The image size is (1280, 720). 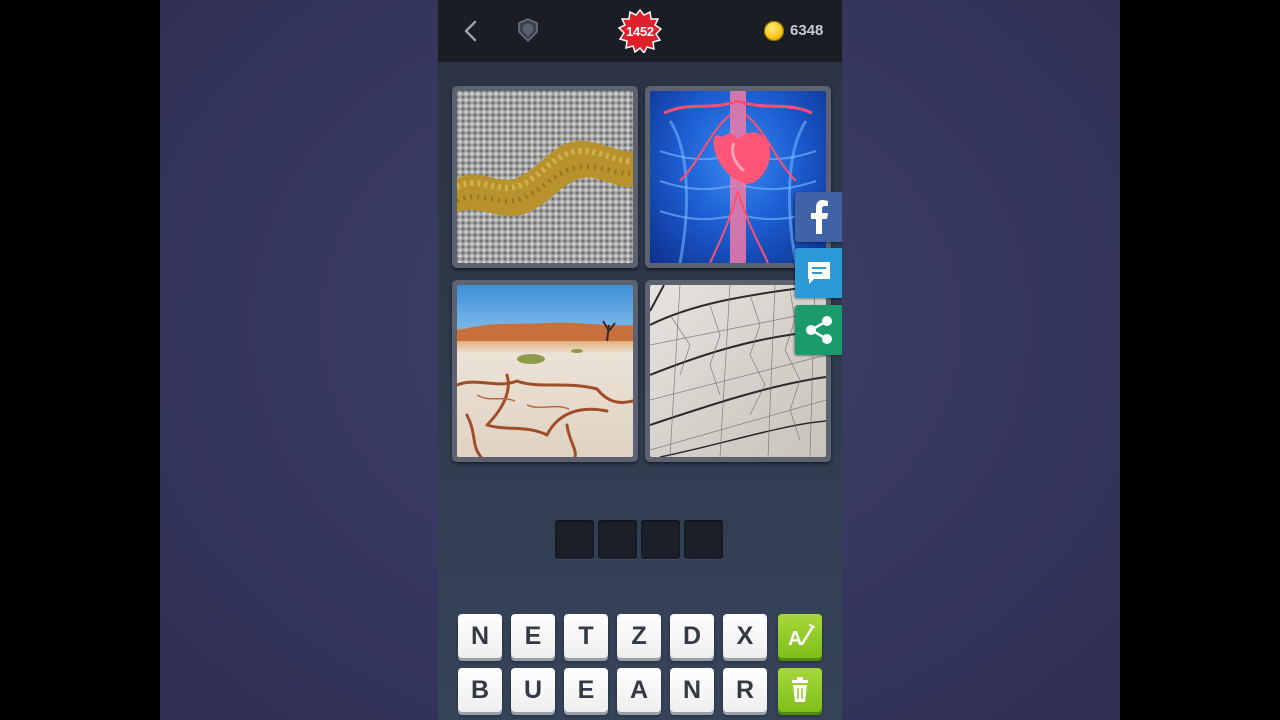 I want to click on svg-text: A, so click(x=795, y=639).